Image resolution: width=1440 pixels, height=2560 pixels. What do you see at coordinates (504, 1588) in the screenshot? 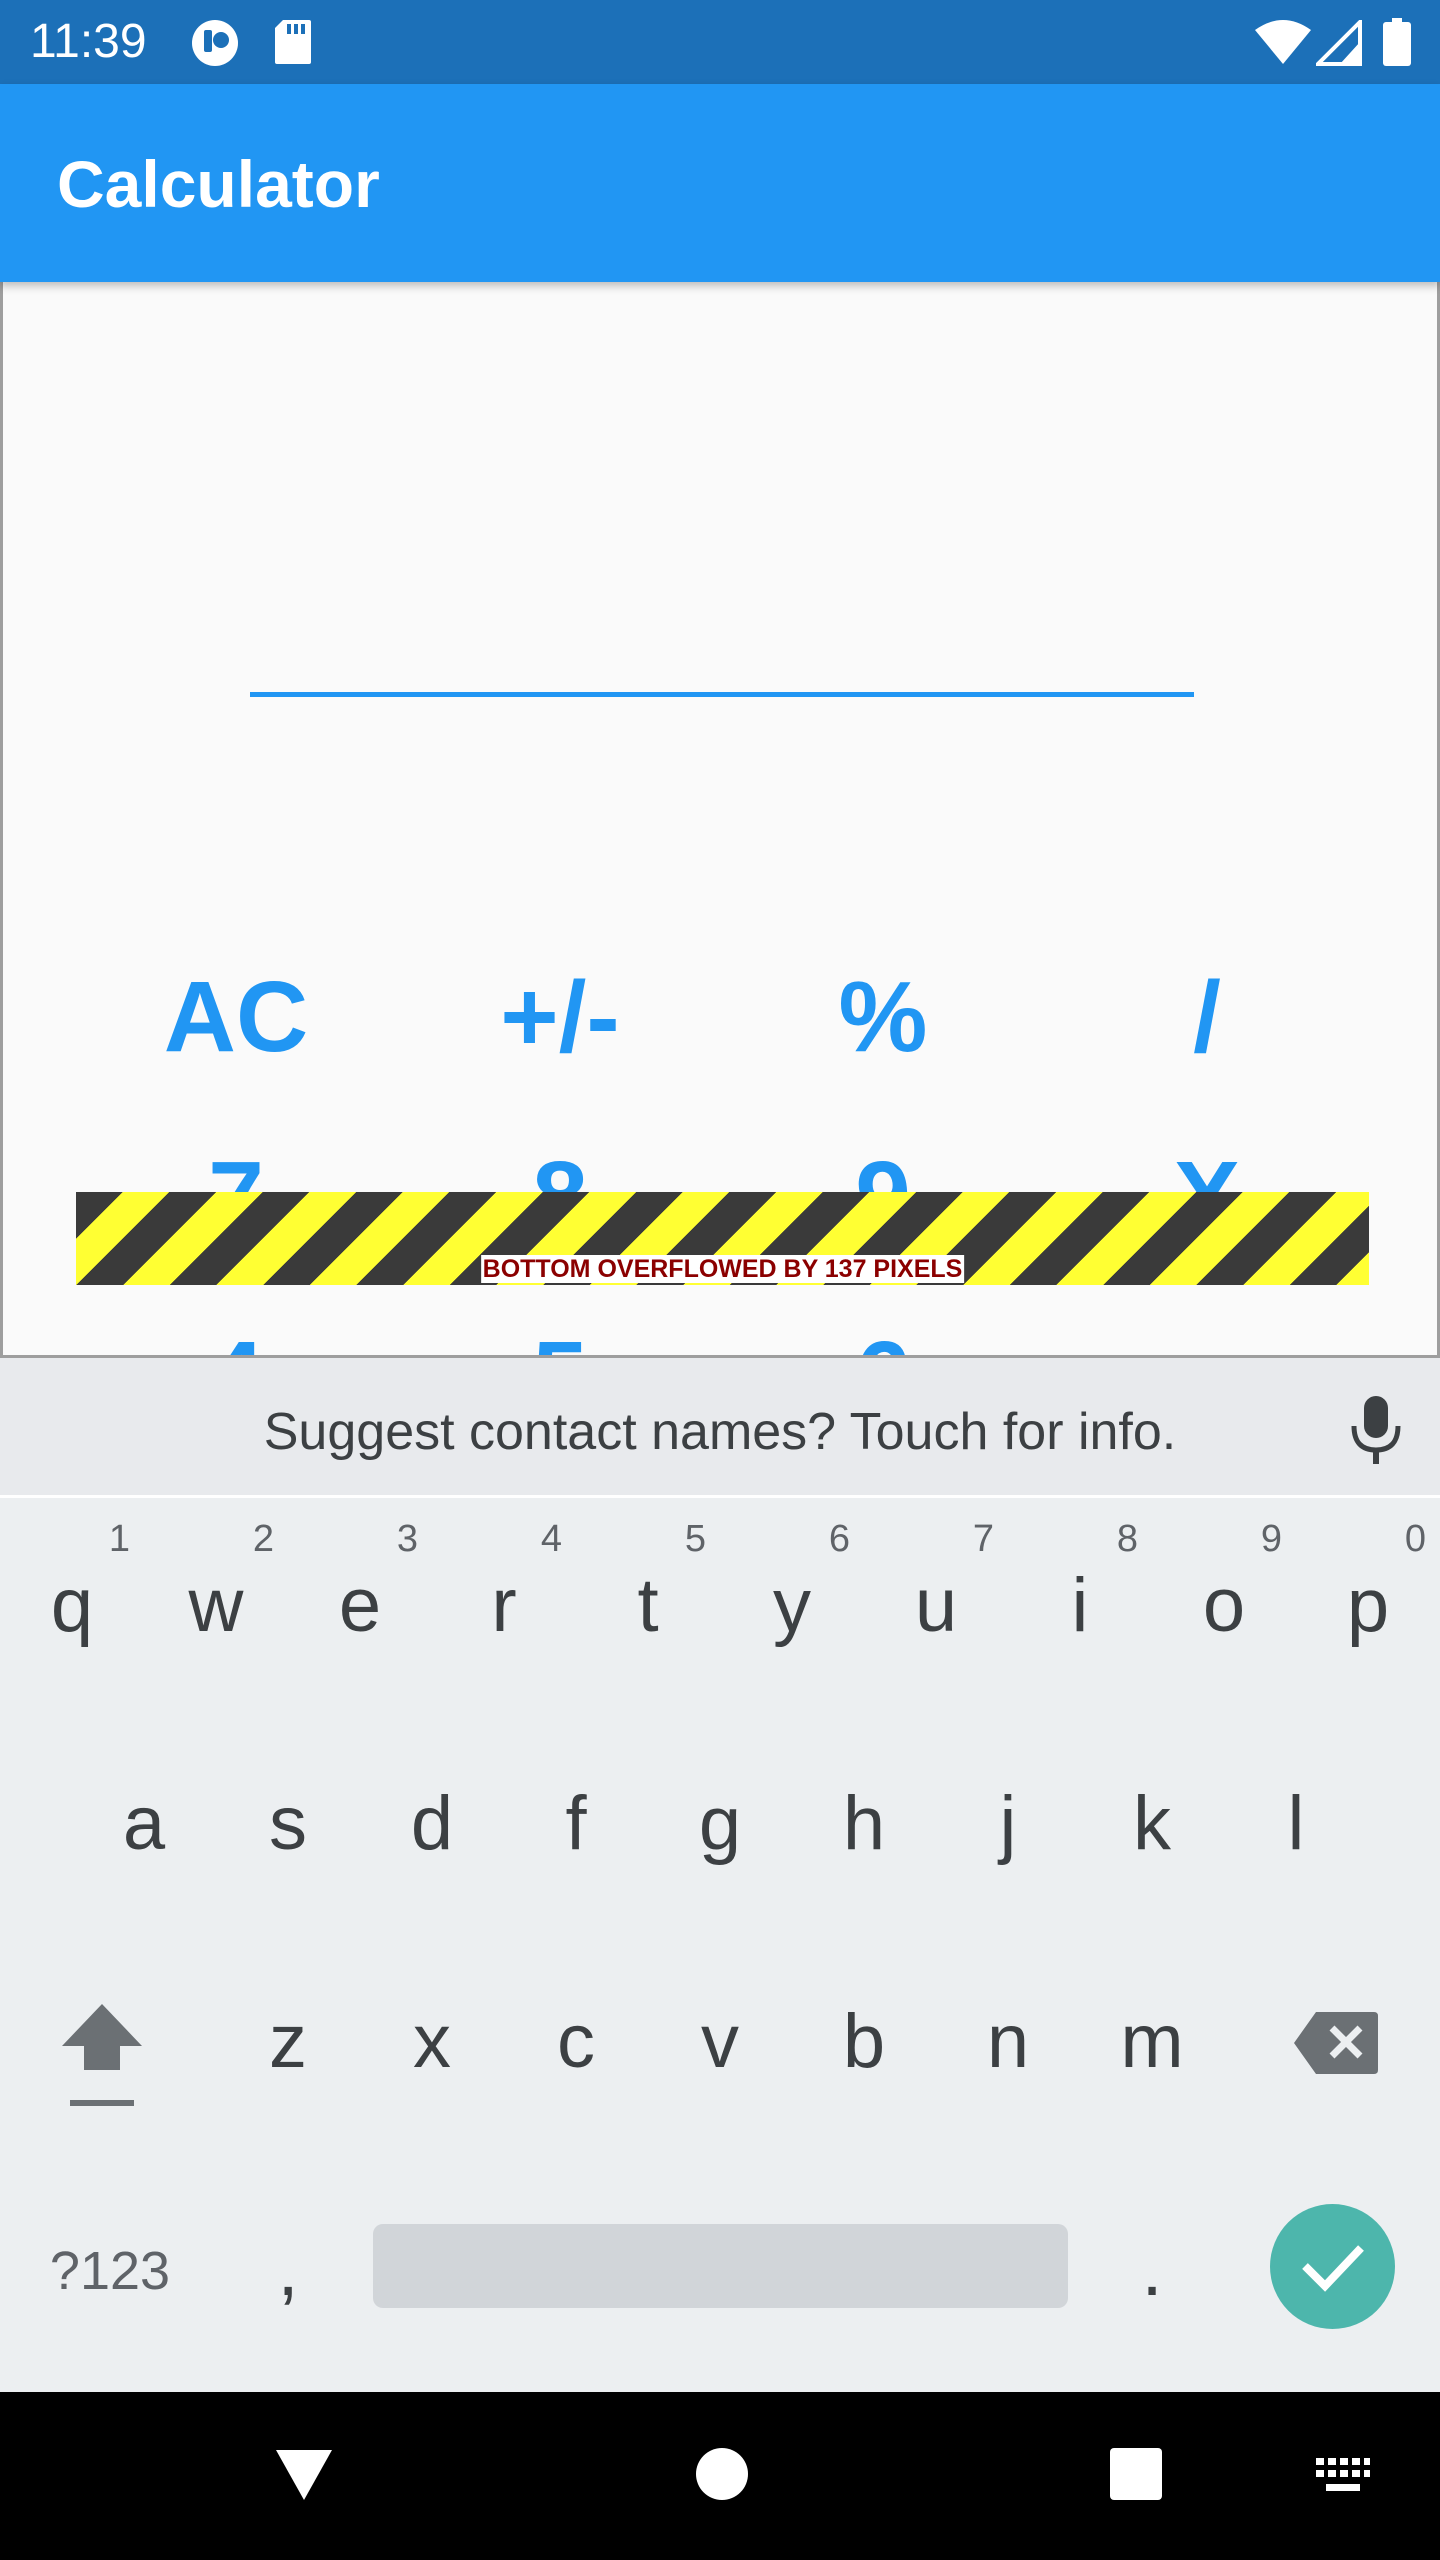
I see `key-r: 4r` at bounding box center [504, 1588].